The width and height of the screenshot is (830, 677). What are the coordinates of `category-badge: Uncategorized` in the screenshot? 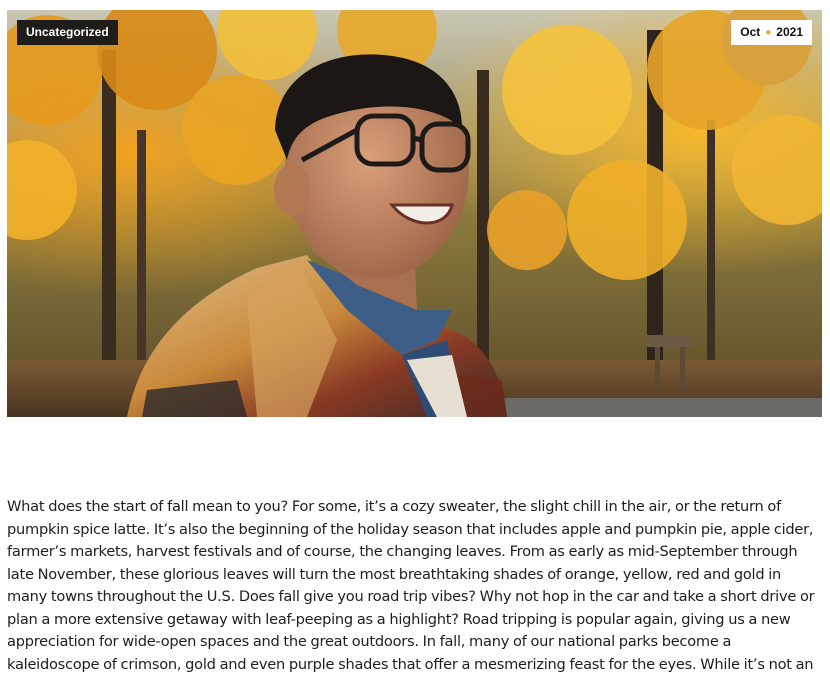 It's located at (67, 32).